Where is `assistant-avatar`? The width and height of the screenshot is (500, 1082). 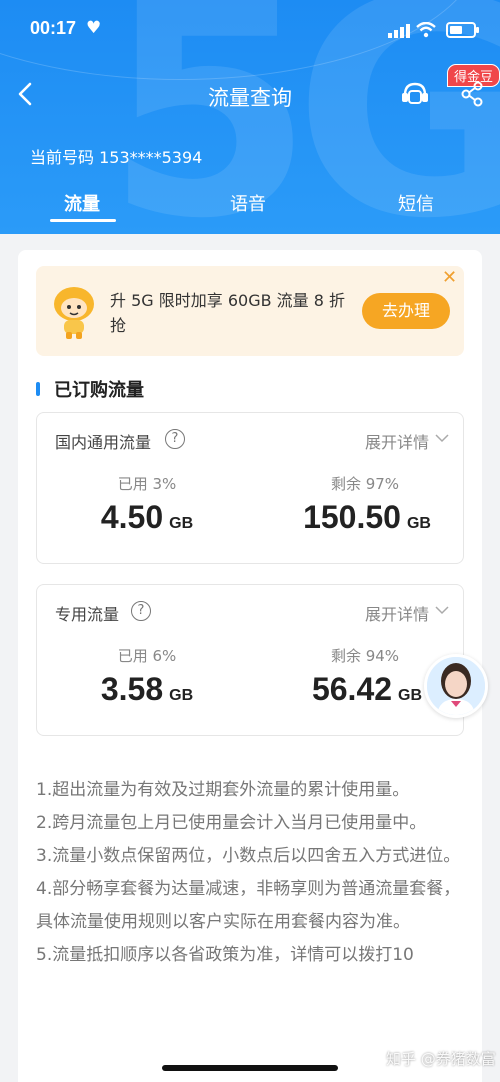 assistant-avatar is located at coordinates (456, 686).